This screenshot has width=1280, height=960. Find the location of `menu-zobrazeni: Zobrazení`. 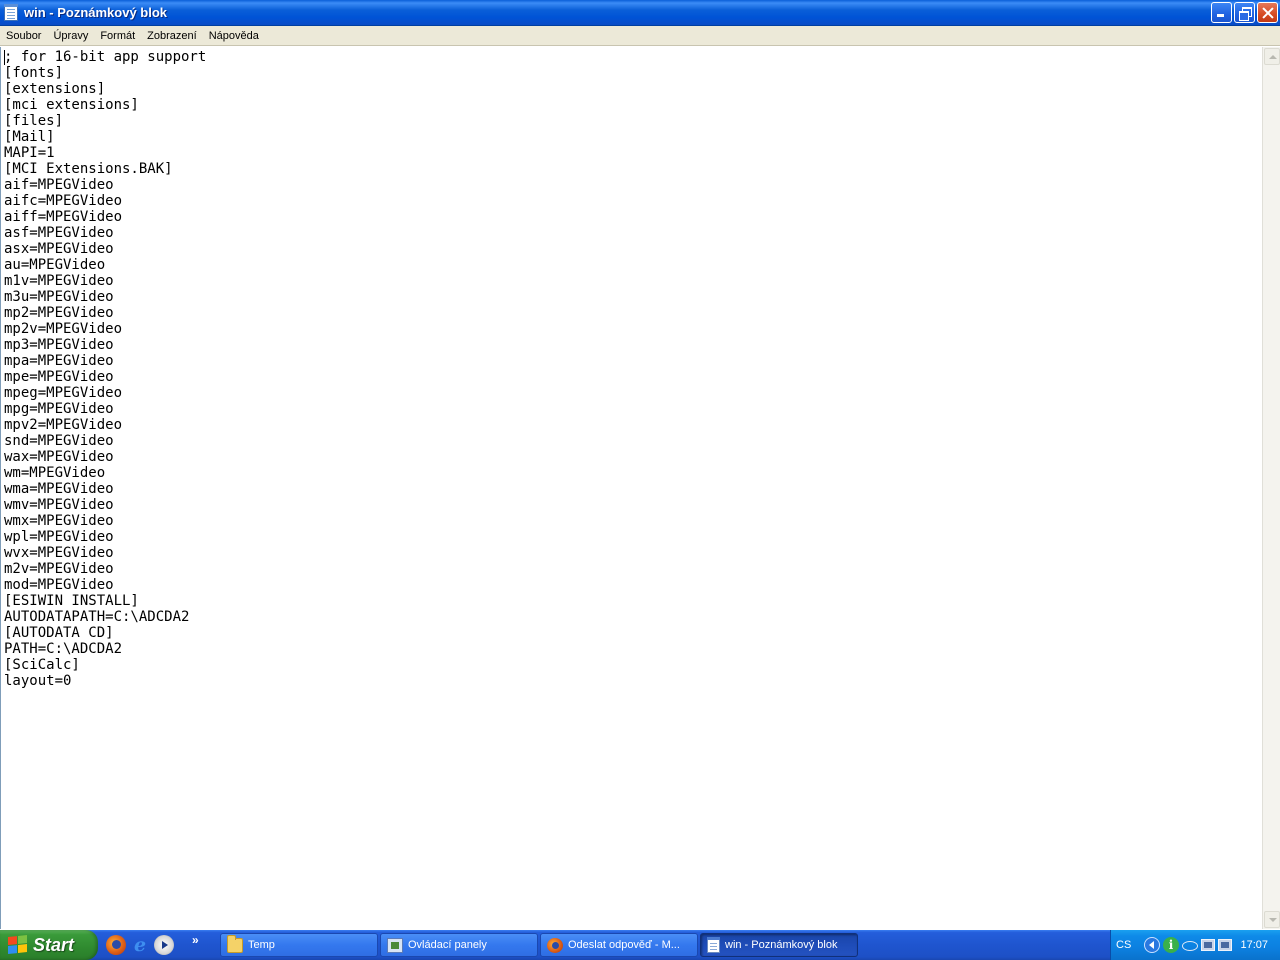

menu-zobrazeni: Zobrazení is located at coordinates (172, 36).